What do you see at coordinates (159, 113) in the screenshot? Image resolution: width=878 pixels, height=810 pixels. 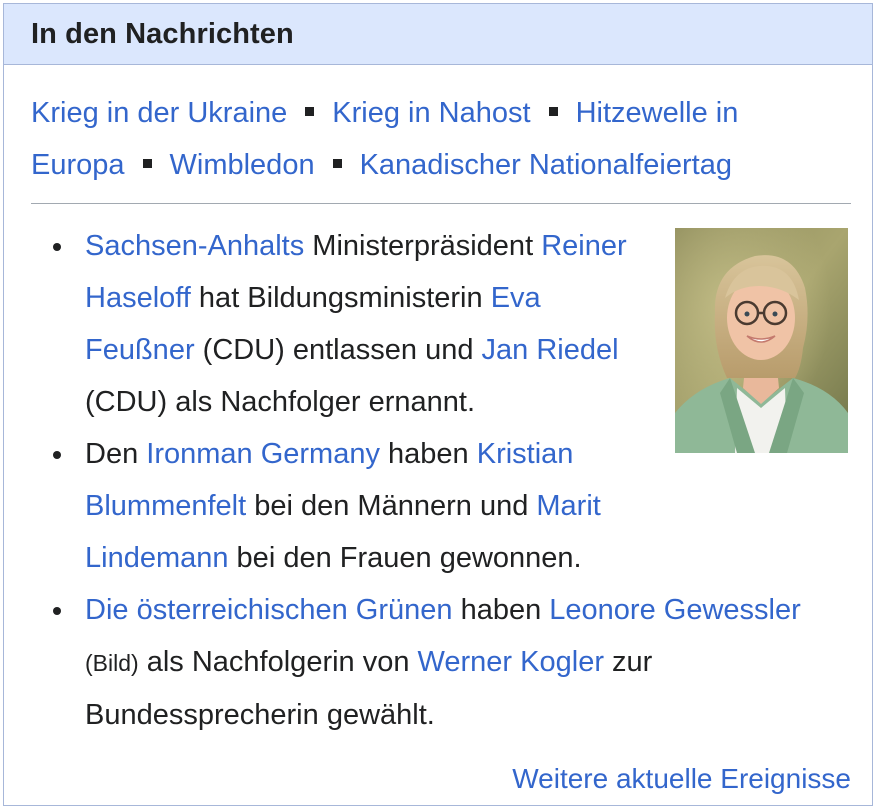 I see `topic-link-ukraine: Krieg in der Ukraine` at bounding box center [159, 113].